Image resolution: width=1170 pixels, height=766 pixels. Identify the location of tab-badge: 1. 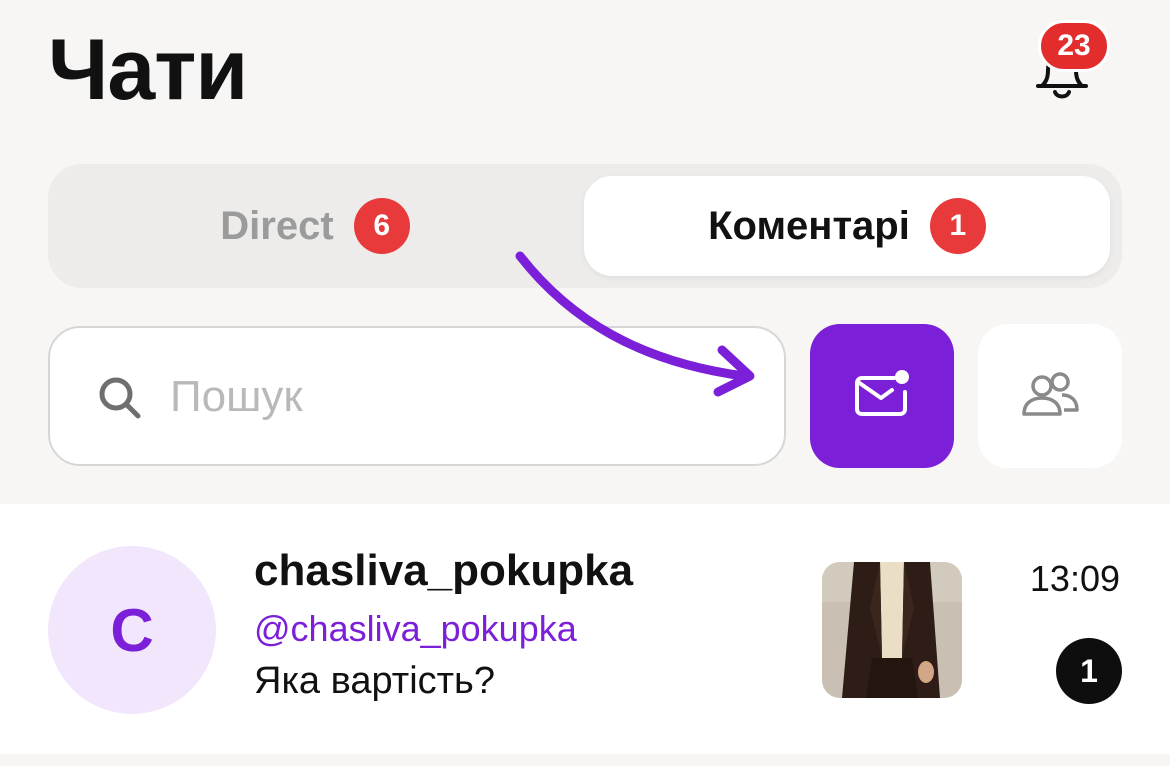
(957, 226).